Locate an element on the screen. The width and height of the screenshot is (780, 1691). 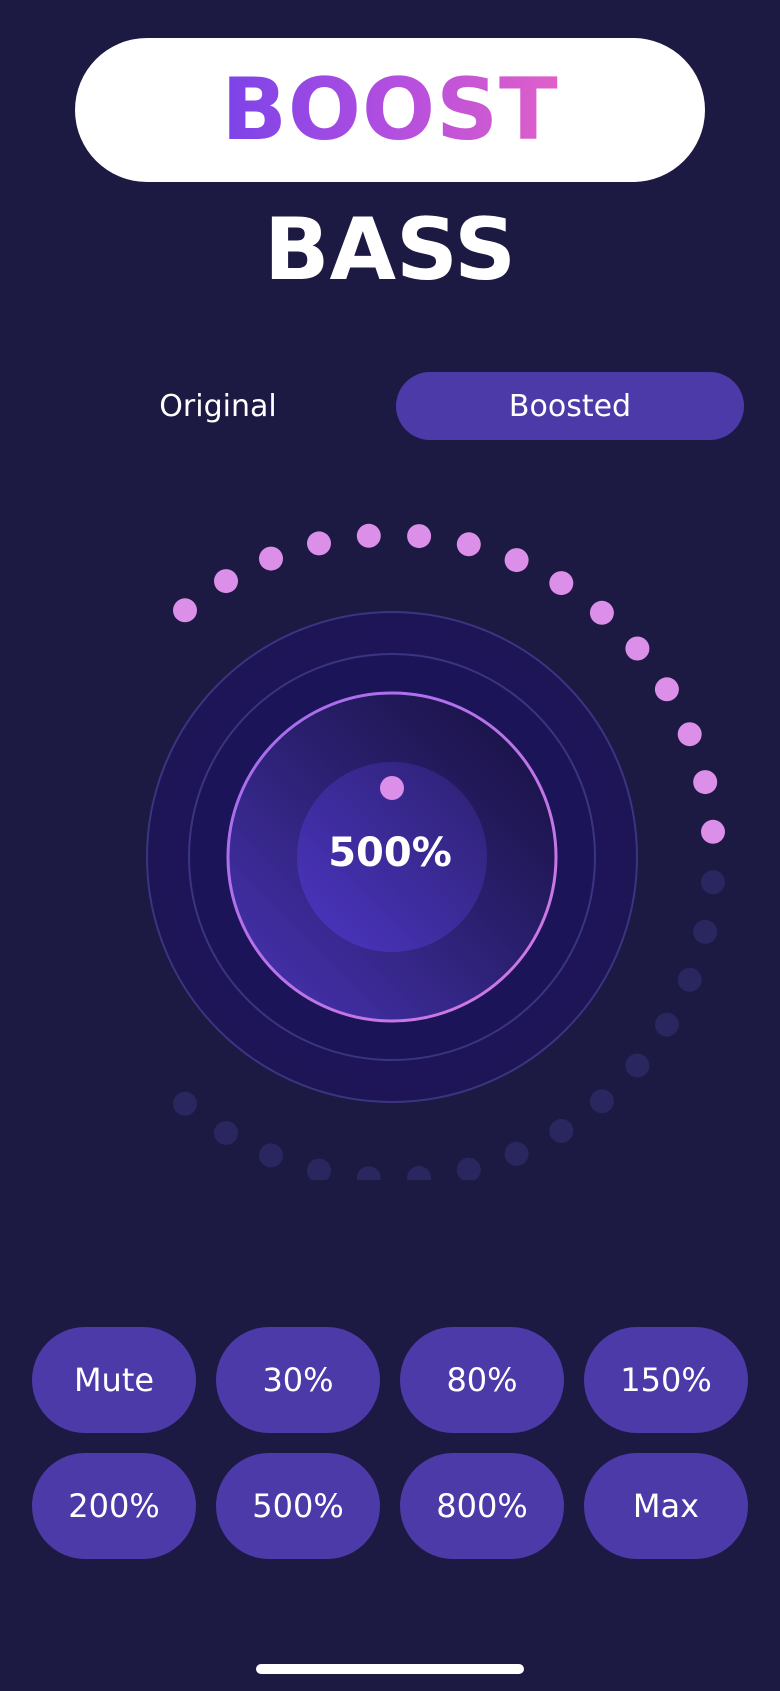
mode-boosted-tab: Boosted is located at coordinates (570, 406).